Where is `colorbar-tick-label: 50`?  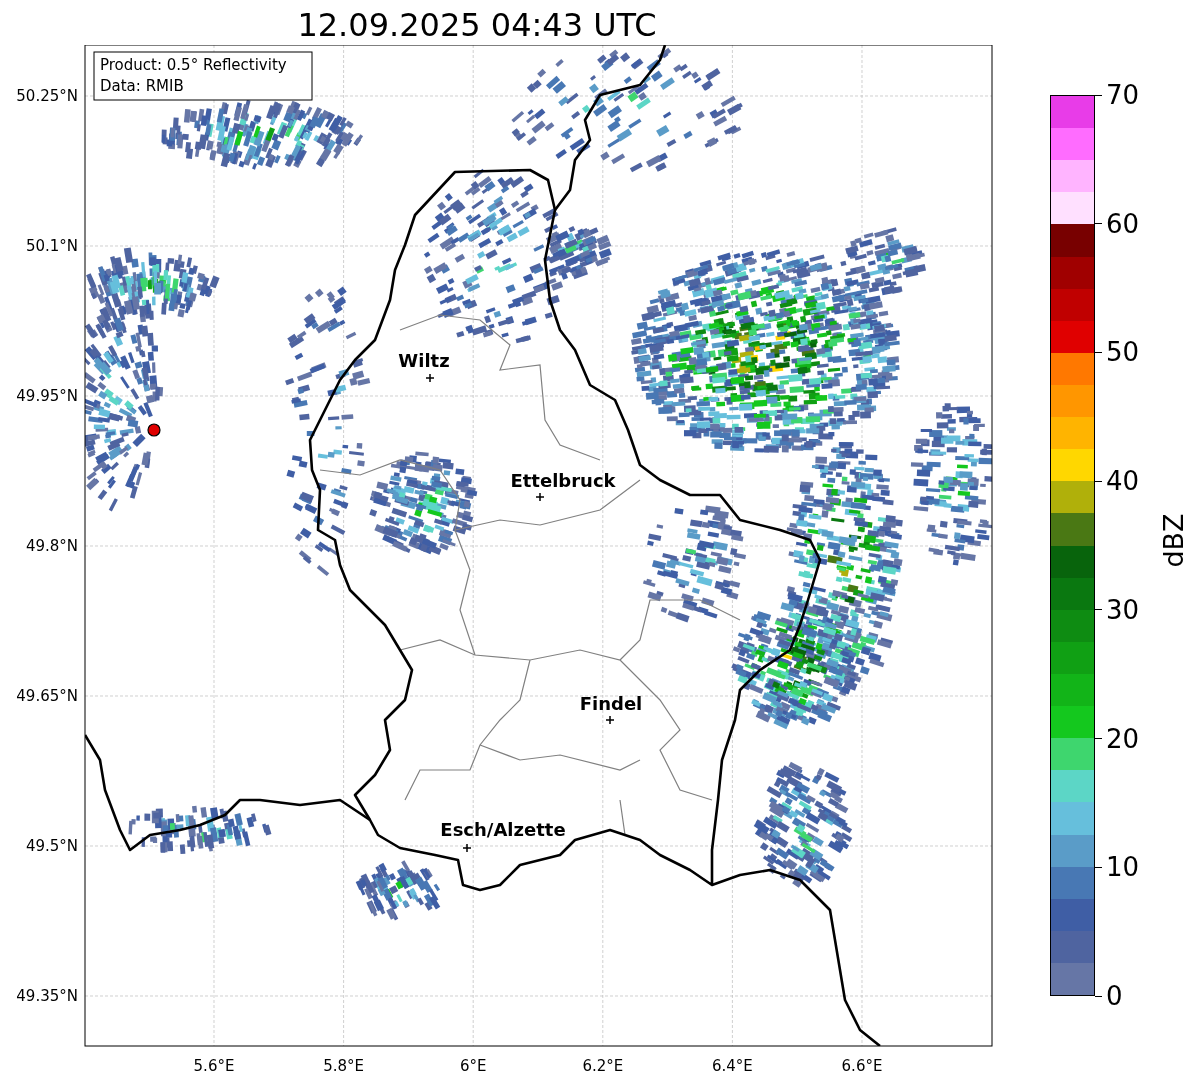
colorbar-tick-label: 50 is located at coordinates (1117, 352).